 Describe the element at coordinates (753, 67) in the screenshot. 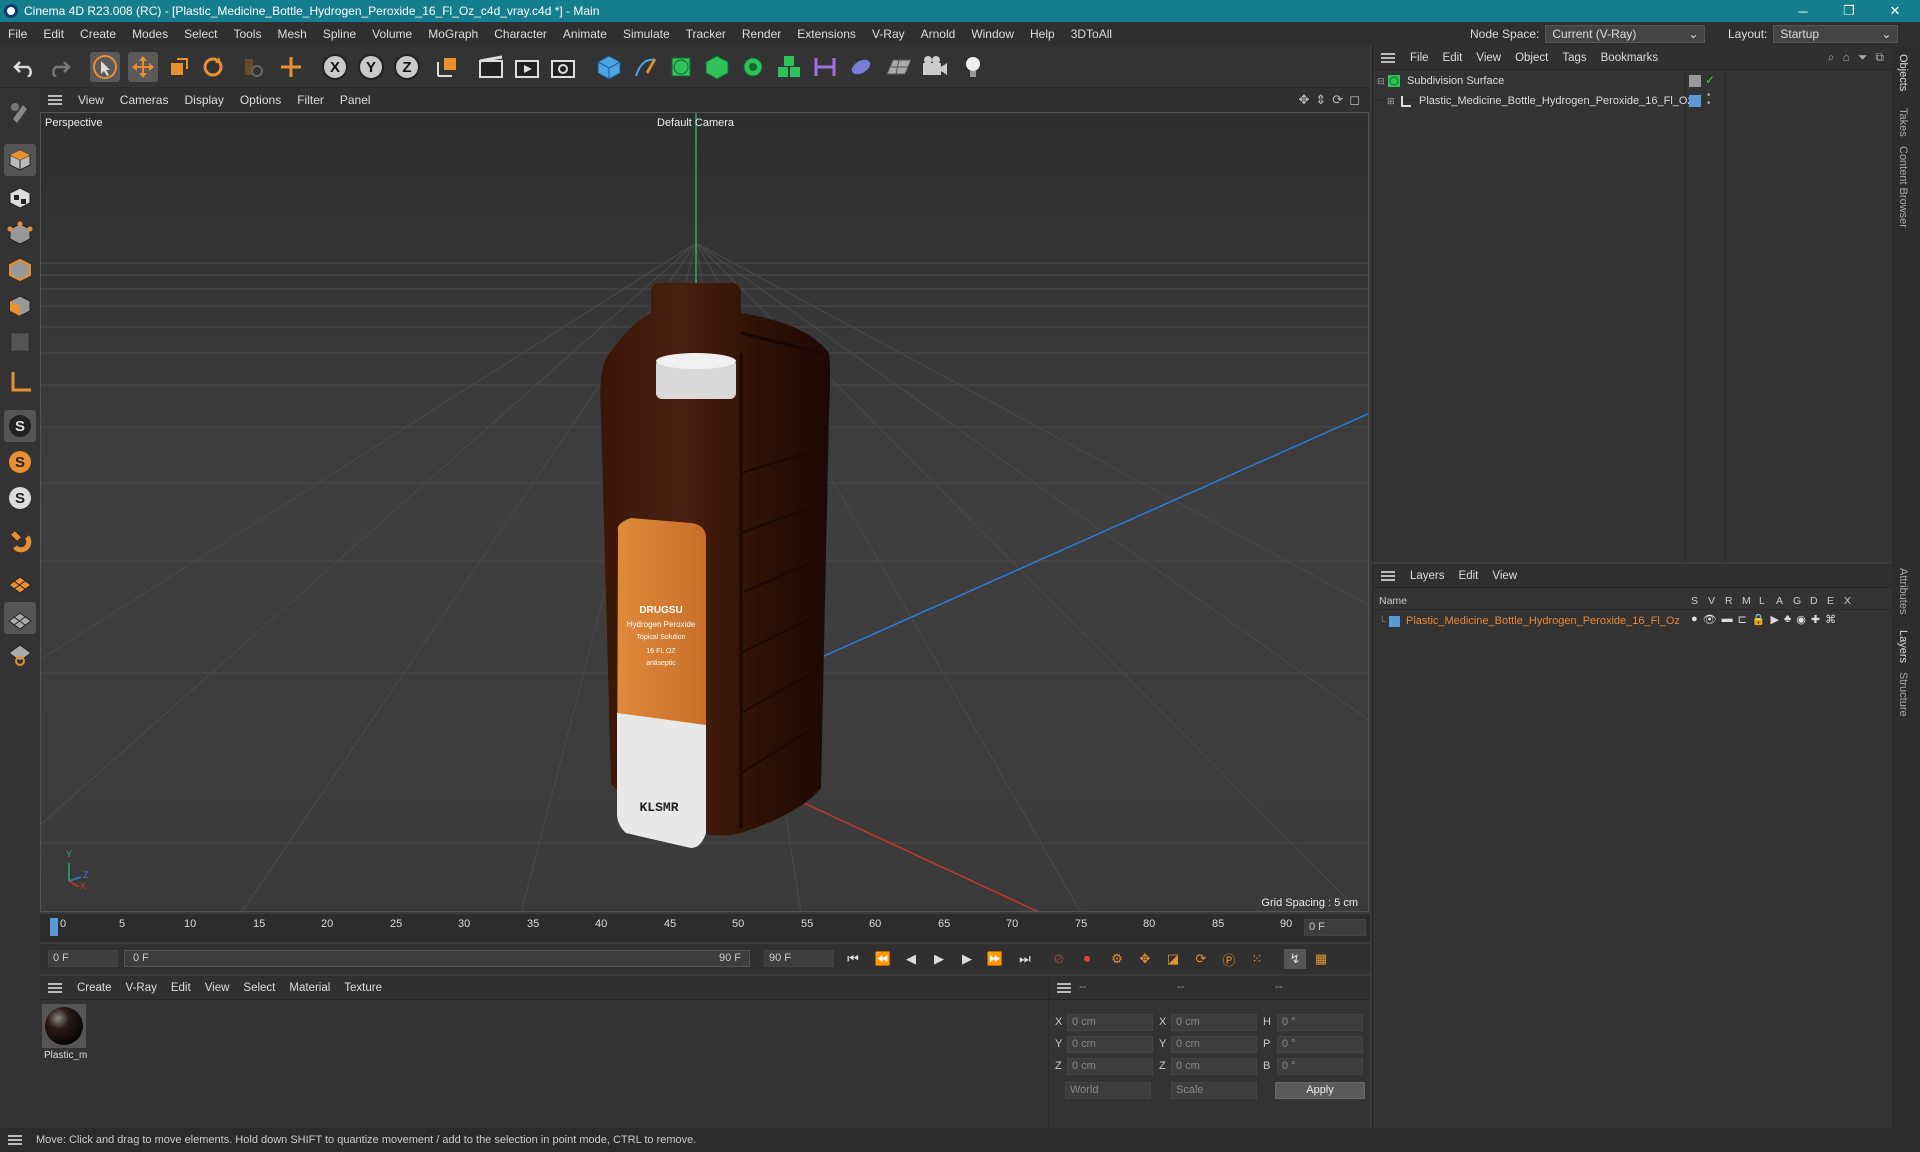

I see `mograph-cloner-button` at that location.